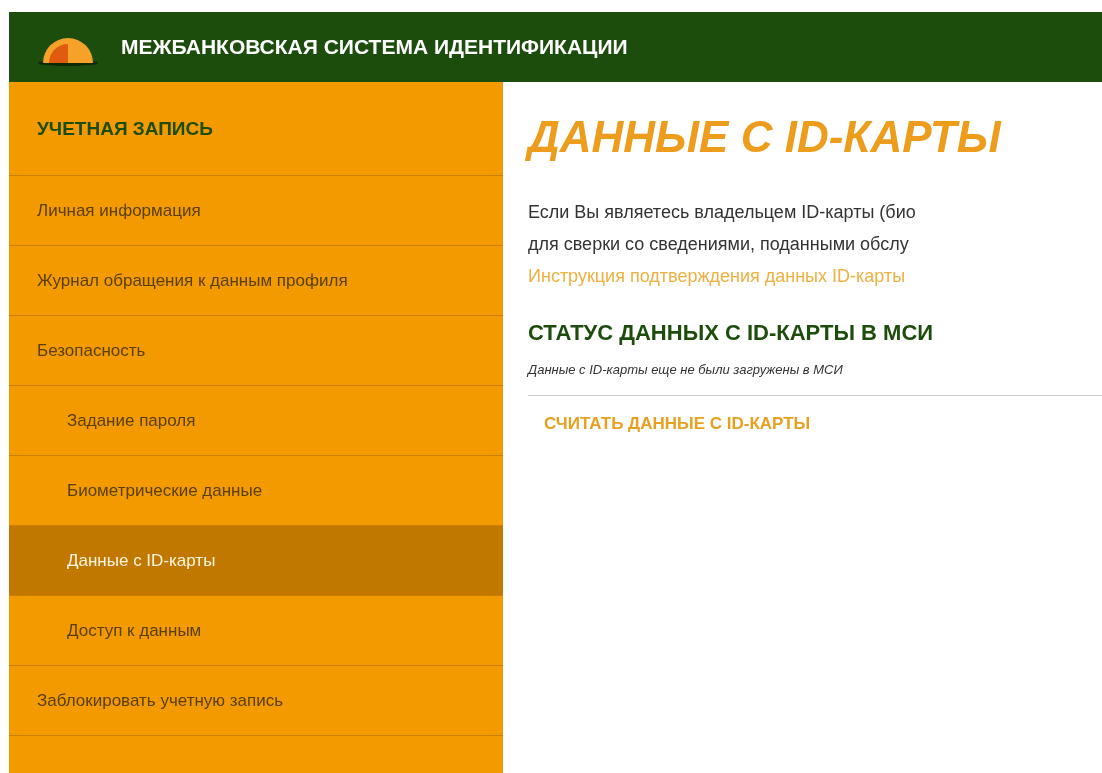  I want to click on intro-text: Если Вы являетесь владельцем ID-карты (био, so click(722, 212).